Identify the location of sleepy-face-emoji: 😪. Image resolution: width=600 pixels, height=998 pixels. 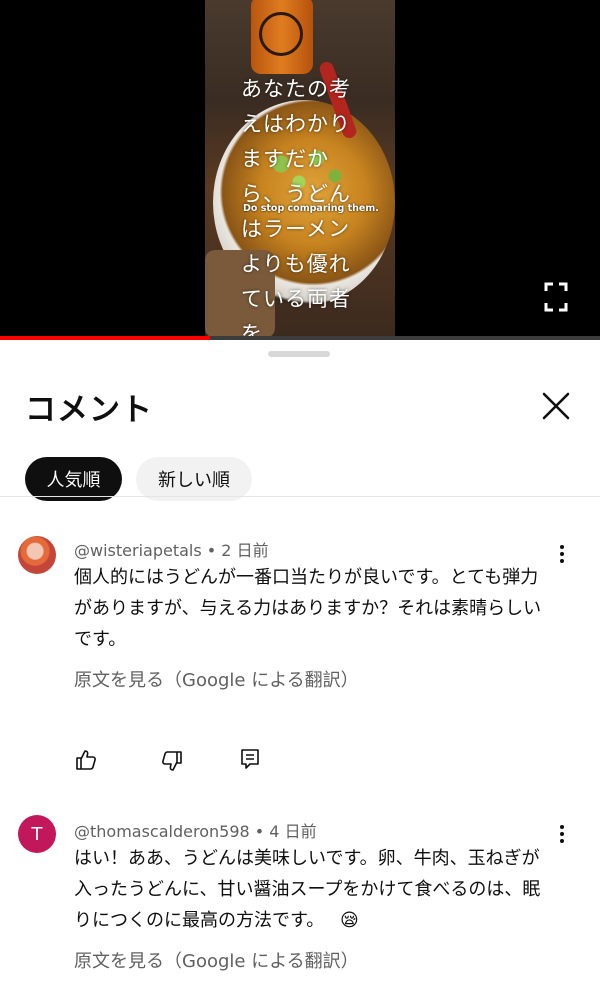
(349, 920).